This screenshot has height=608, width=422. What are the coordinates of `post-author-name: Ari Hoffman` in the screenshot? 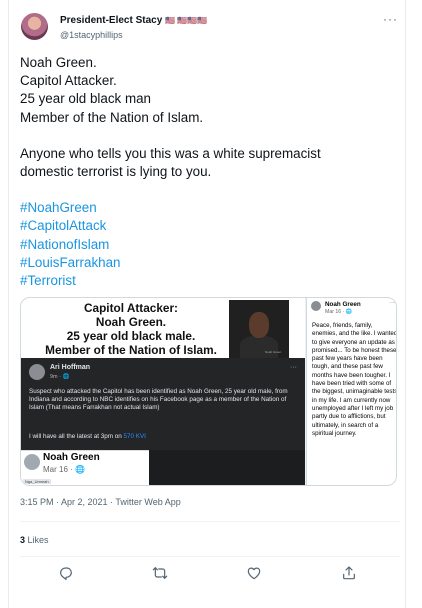 It's located at (70, 367).